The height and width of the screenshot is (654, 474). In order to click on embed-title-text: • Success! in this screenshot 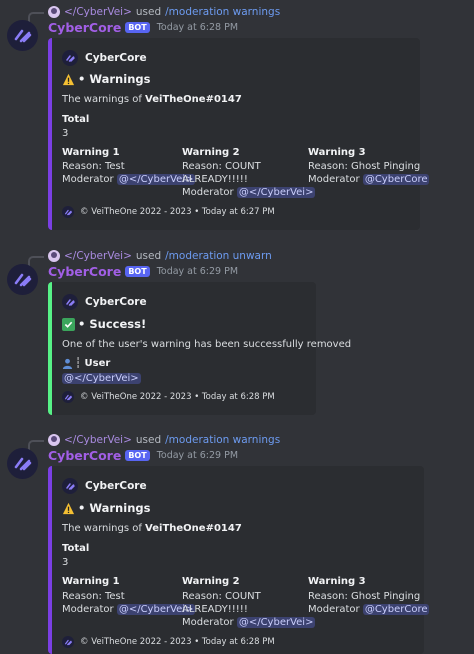, I will do `click(112, 324)`.